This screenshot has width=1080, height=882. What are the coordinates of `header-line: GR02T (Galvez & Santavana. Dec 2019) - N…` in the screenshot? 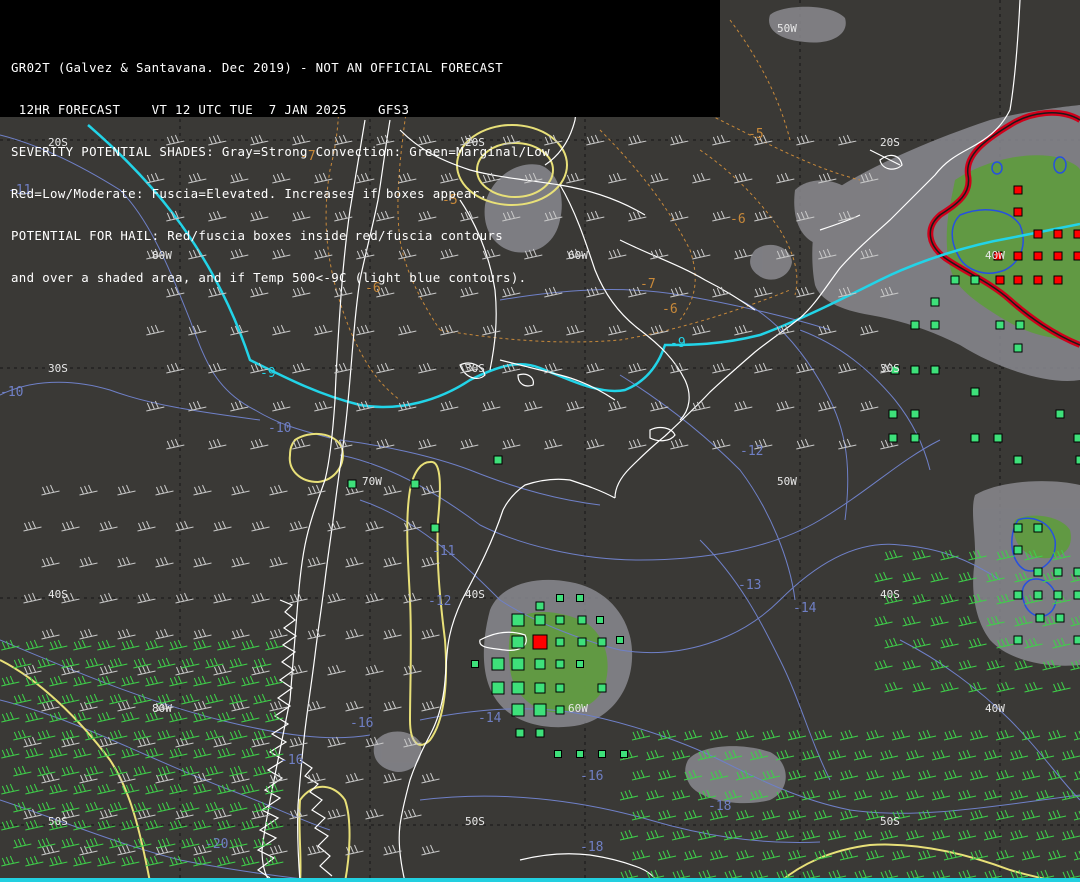 It's located at (257, 68).